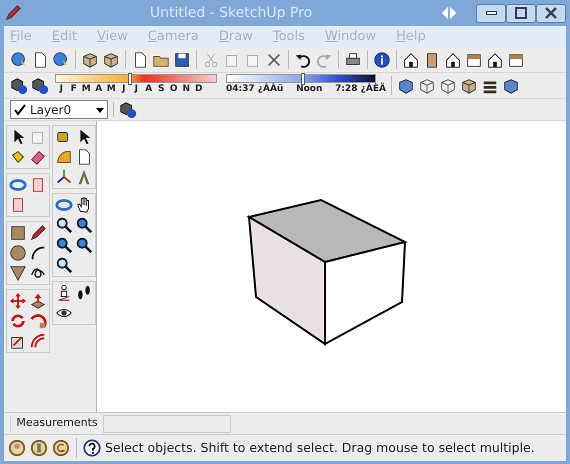  Describe the element at coordinates (64, 225) in the screenshot. I see `zoom-icon` at that location.